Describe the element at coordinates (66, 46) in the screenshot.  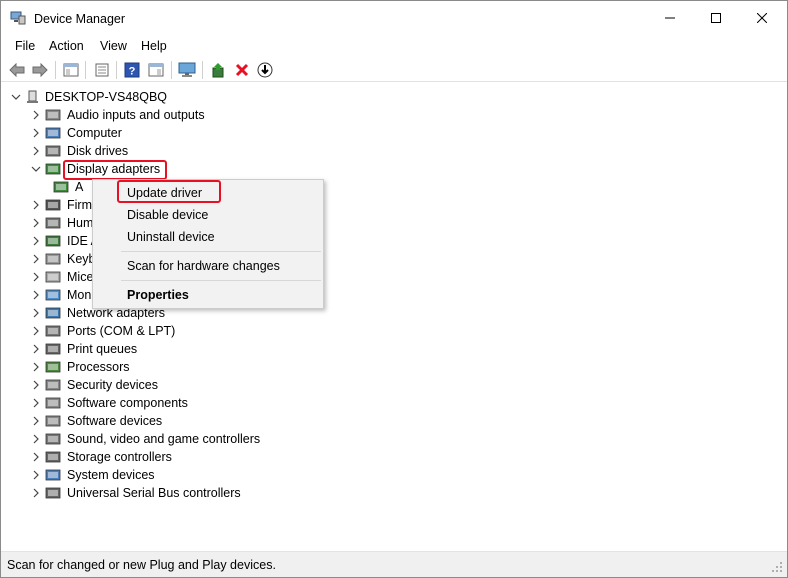
I see `menu-action: Action` at that location.